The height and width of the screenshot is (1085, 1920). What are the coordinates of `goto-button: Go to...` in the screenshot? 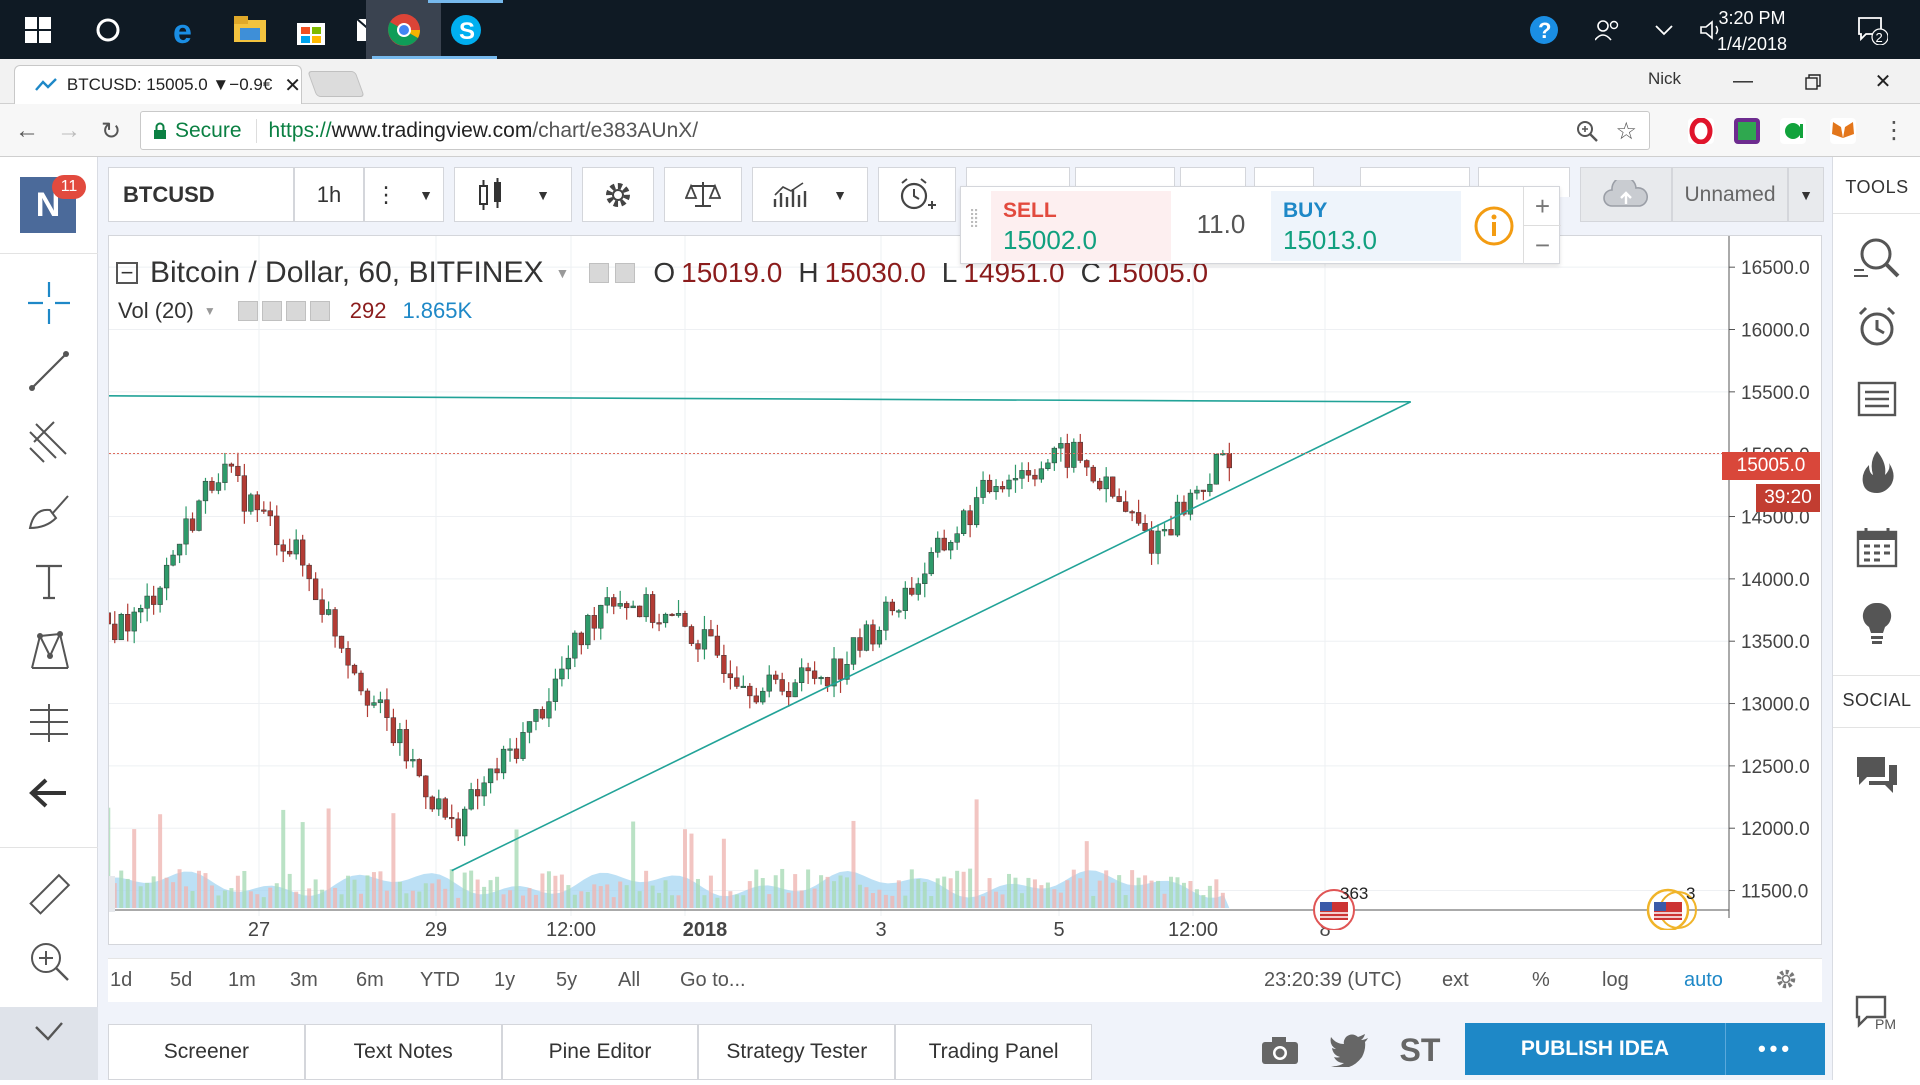 It's located at (713, 980).